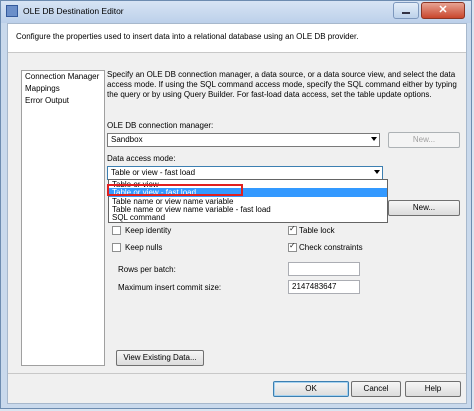 This screenshot has width=474, height=411. What do you see at coordinates (116, 230) in the screenshot?
I see `keep-identity-checkbox` at bounding box center [116, 230].